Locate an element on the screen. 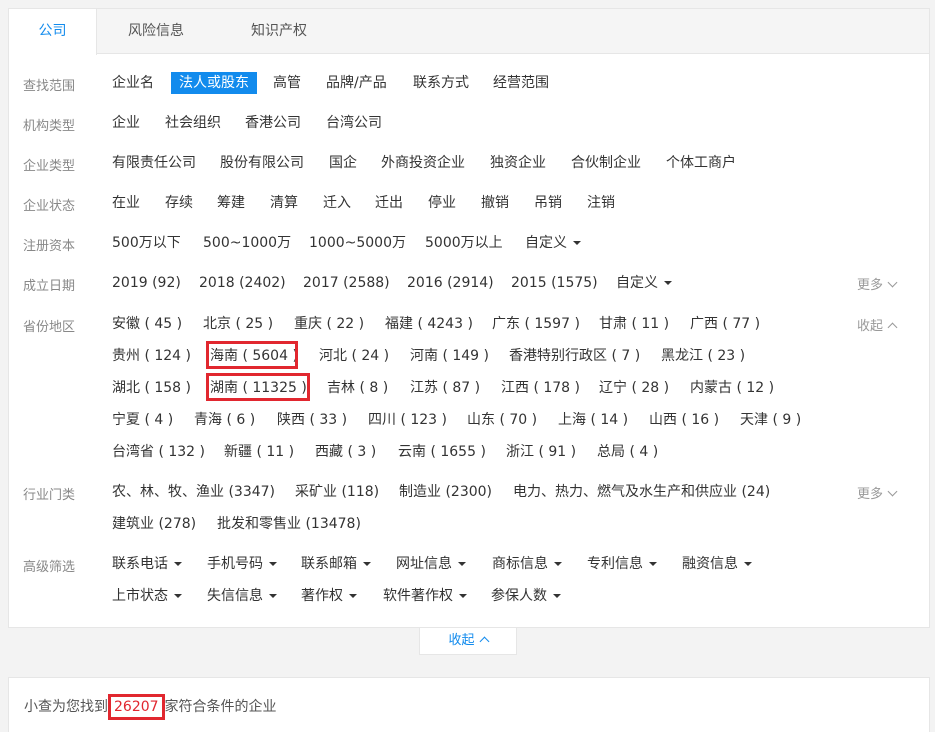  type-option-llc: 有限责任公司 is located at coordinates (154, 163).